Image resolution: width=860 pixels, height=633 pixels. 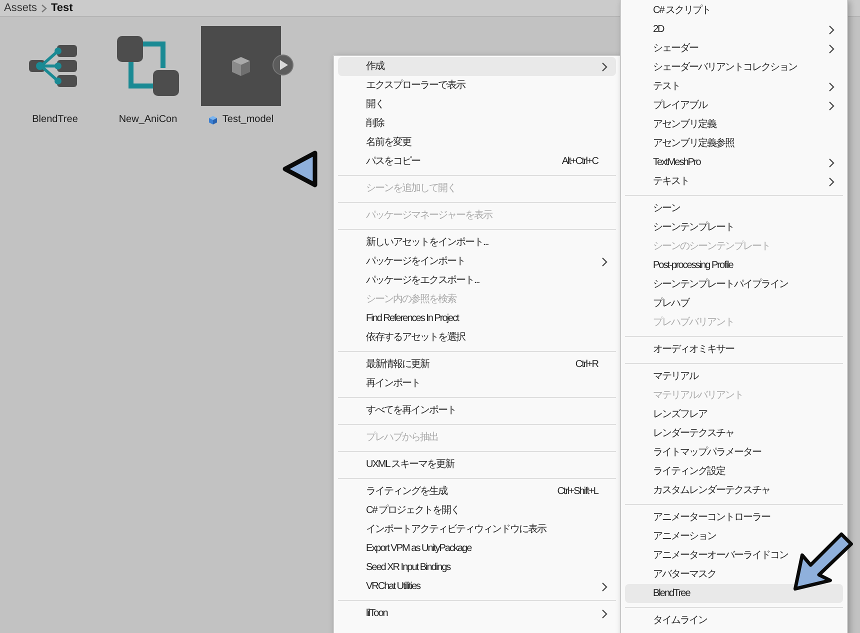 What do you see at coordinates (477, 261) in the screenshot?
I see `menu-item: パッケージをインポート` at bounding box center [477, 261].